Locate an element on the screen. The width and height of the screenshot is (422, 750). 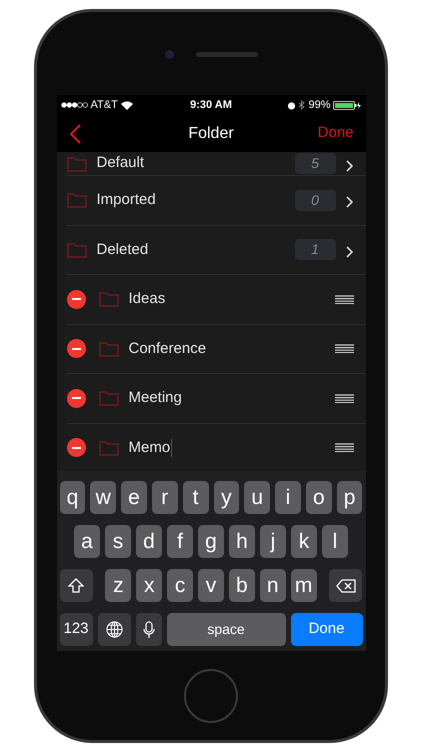
key: d is located at coordinates (149, 541).